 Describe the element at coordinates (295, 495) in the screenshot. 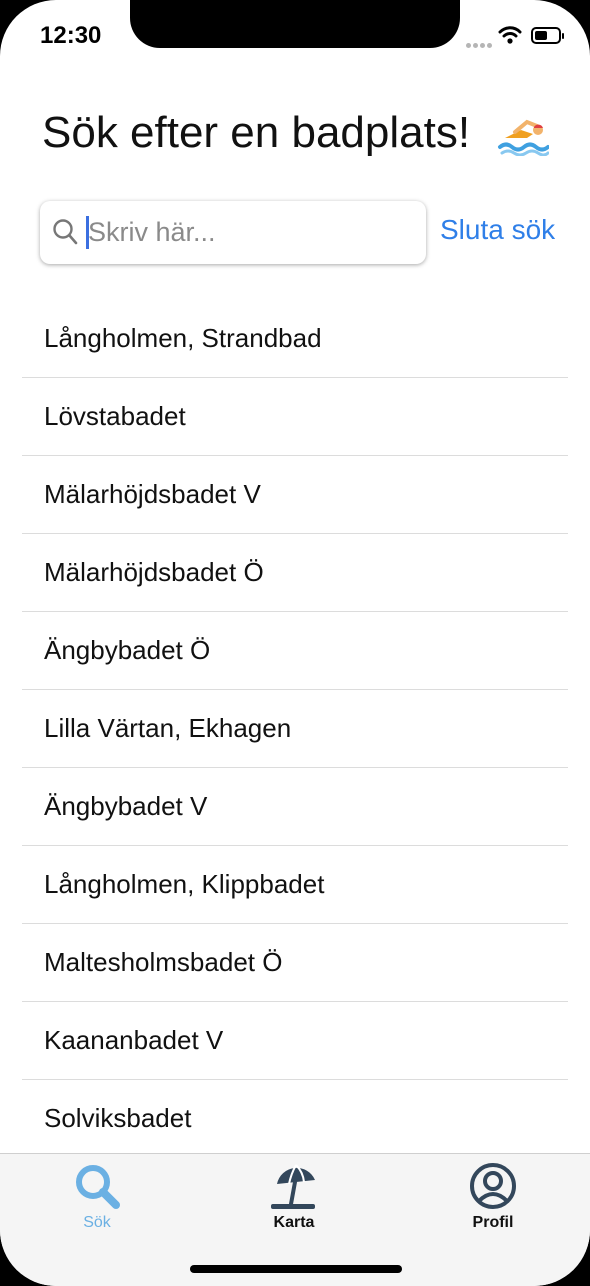

I see `list-item: Mälarhöjdsbadet V` at that location.